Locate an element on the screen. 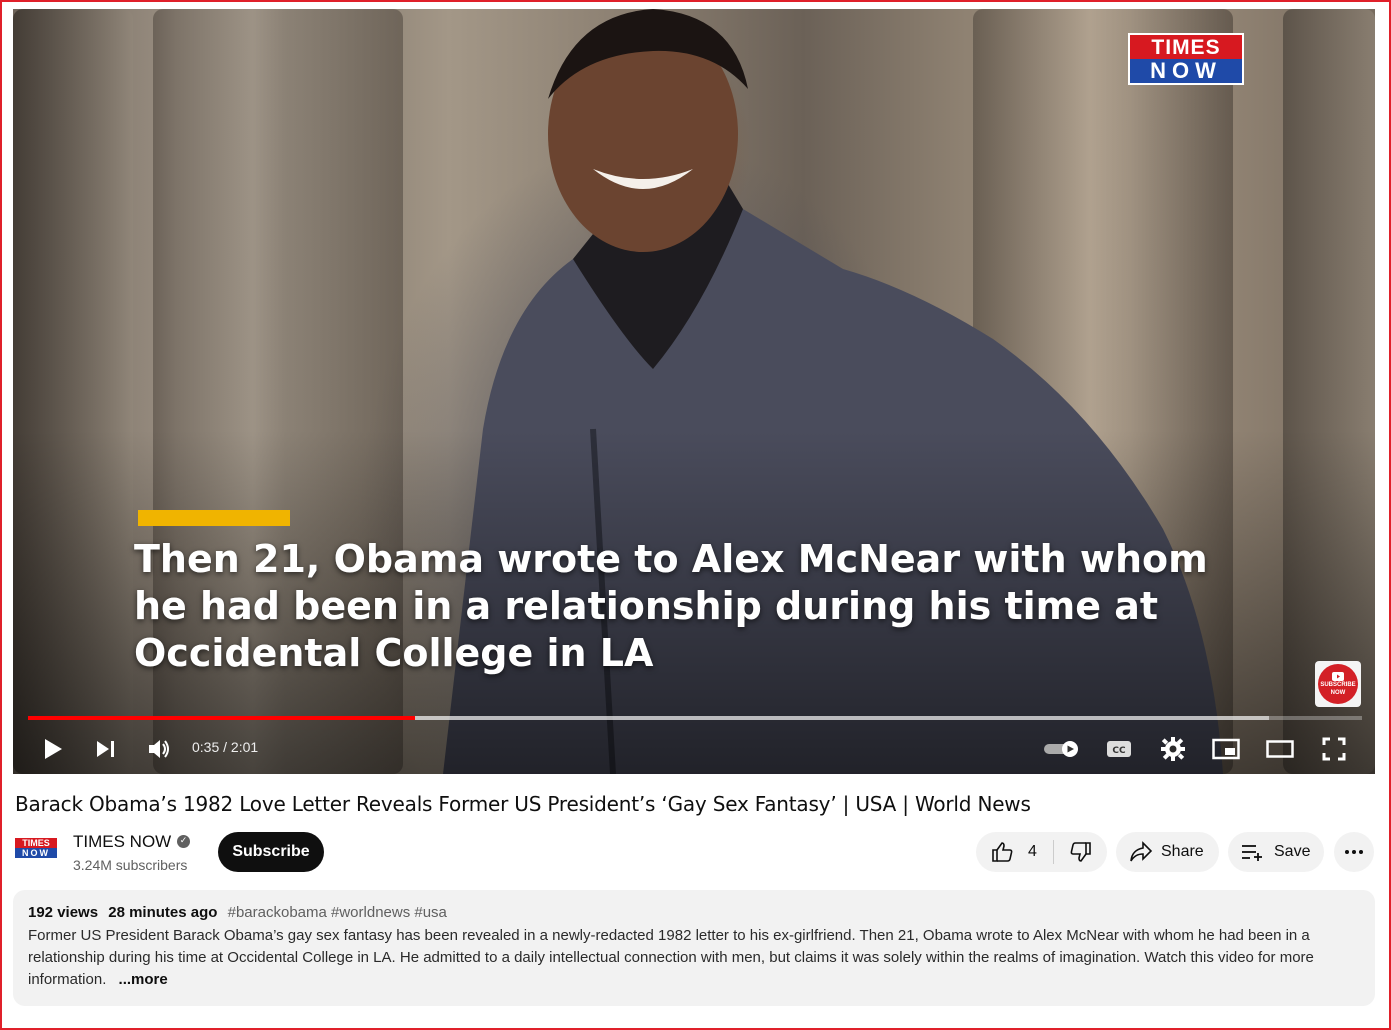 The image size is (1391, 1030). channel-avatar: TIMES NOW is located at coordinates (36, 850).